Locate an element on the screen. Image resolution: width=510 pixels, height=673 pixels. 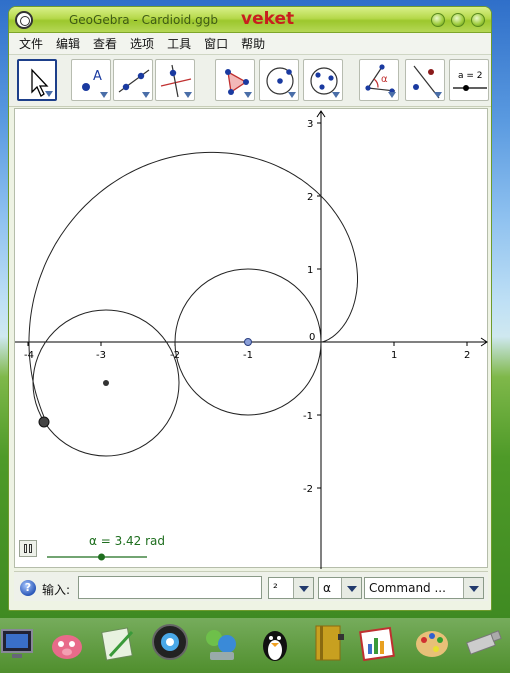
slider-icon: a = 2 is located at coordinates (470, 81).